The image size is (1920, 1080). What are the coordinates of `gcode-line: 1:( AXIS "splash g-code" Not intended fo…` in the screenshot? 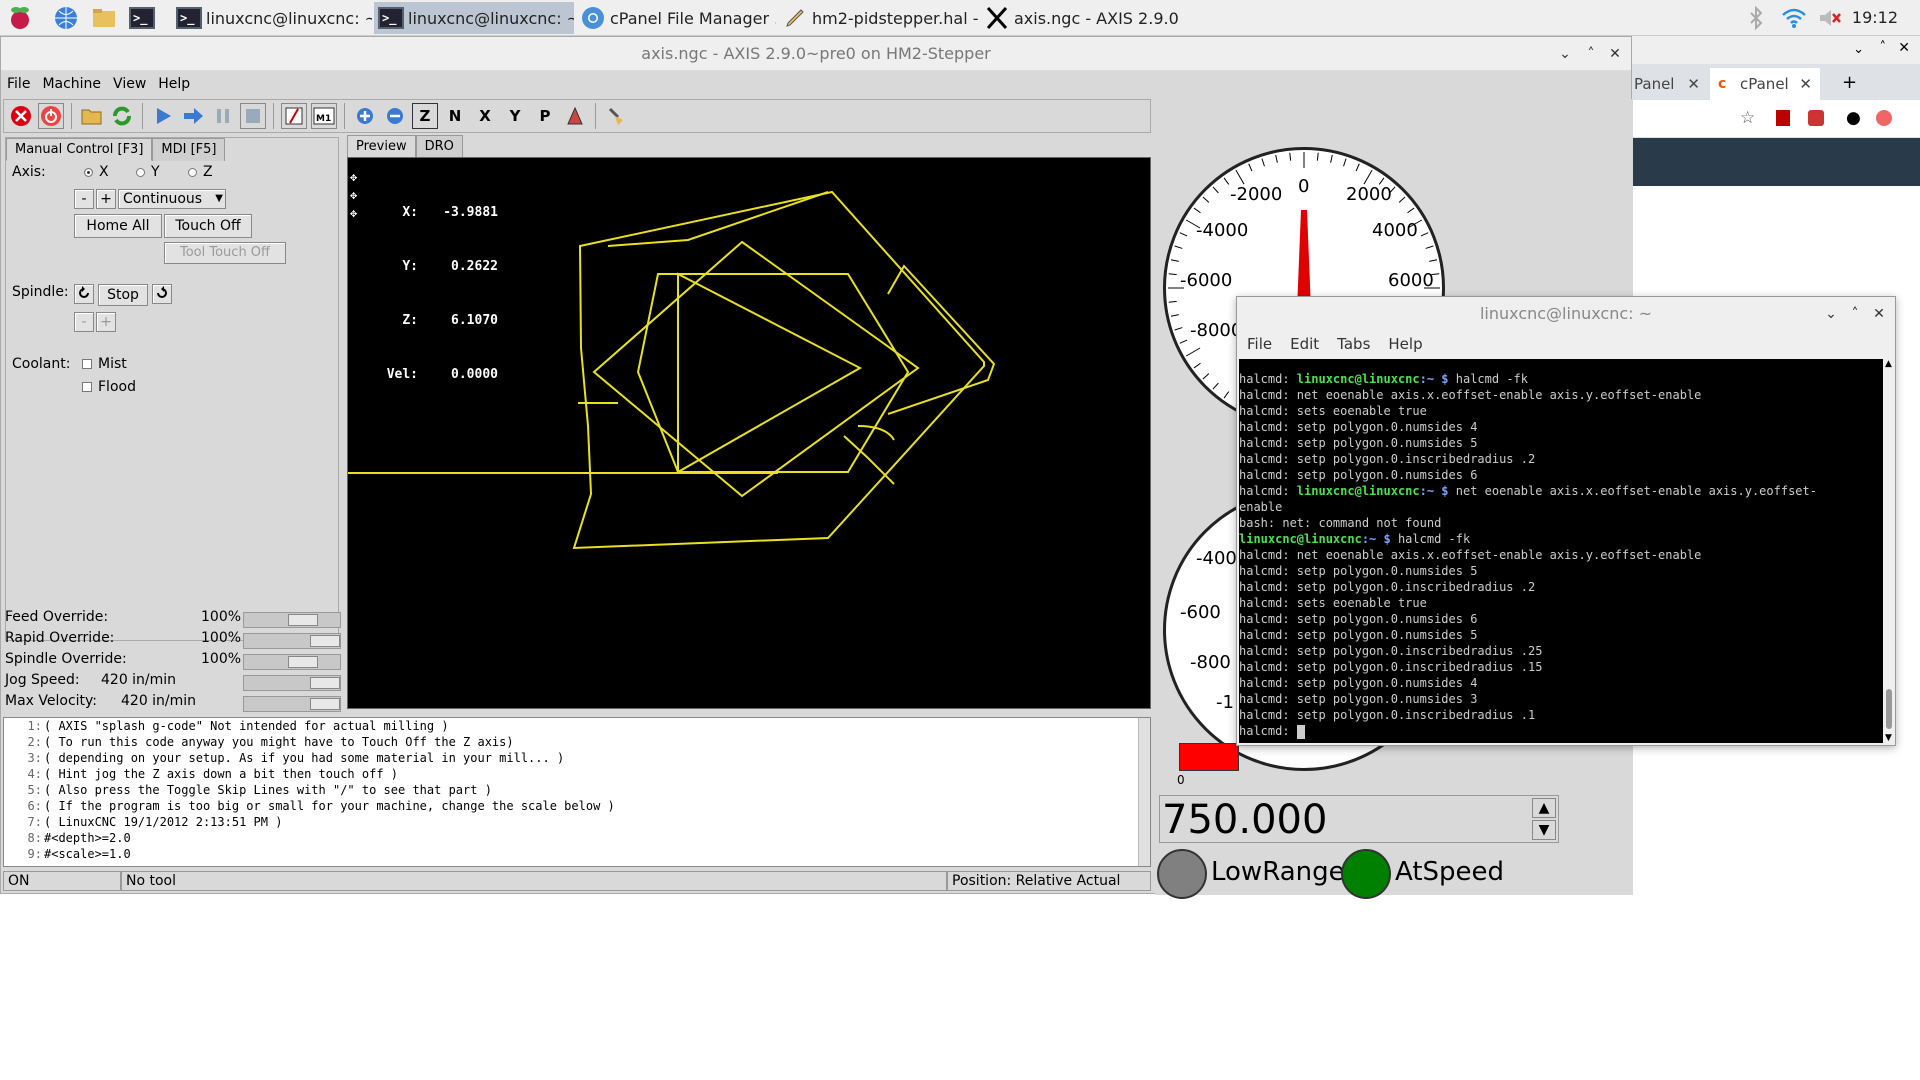 It's located at (589, 726).